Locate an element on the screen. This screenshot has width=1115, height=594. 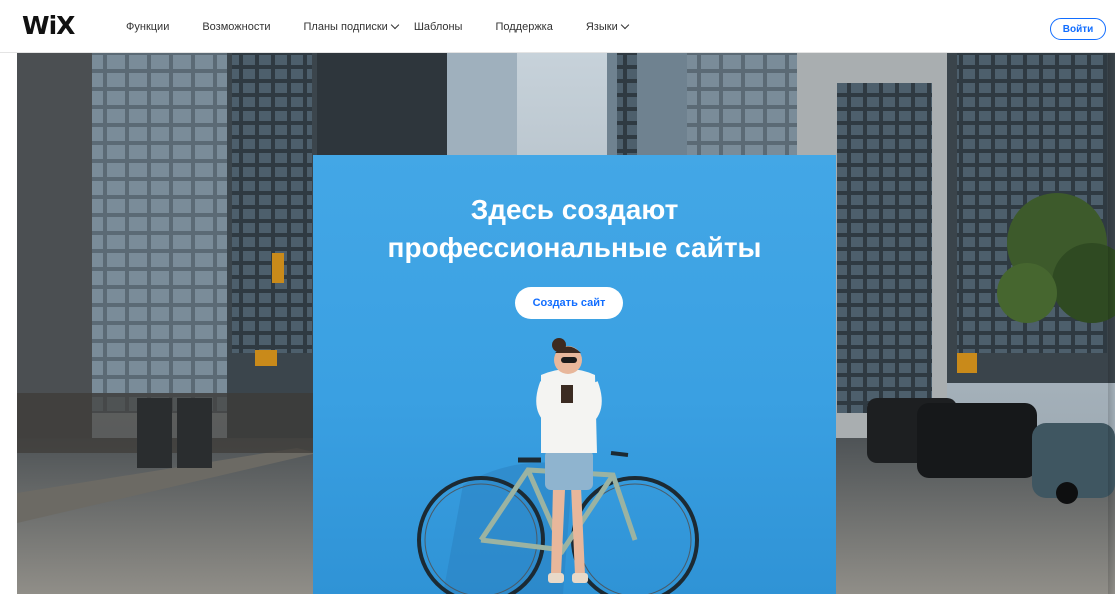
window-edge-shadow is located at coordinates (1111, 323).